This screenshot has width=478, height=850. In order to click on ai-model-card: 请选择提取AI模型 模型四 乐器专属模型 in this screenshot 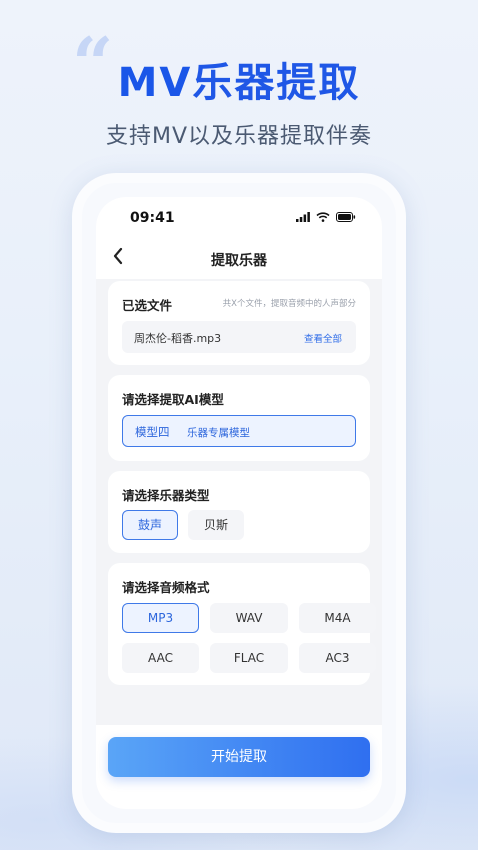, I will do `click(239, 418)`.